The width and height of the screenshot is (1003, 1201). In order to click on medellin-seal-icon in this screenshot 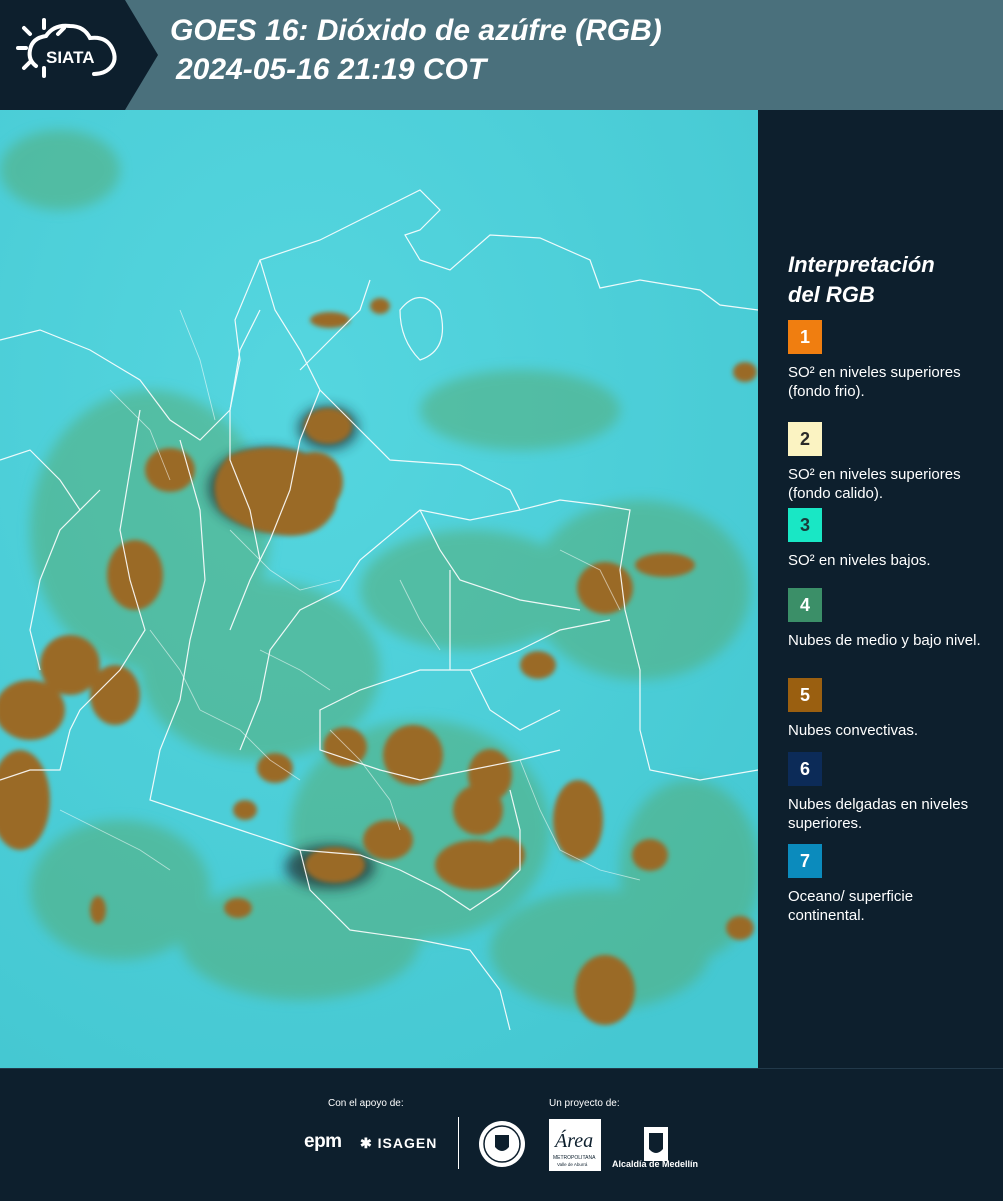, I will do `click(502, 1144)`.